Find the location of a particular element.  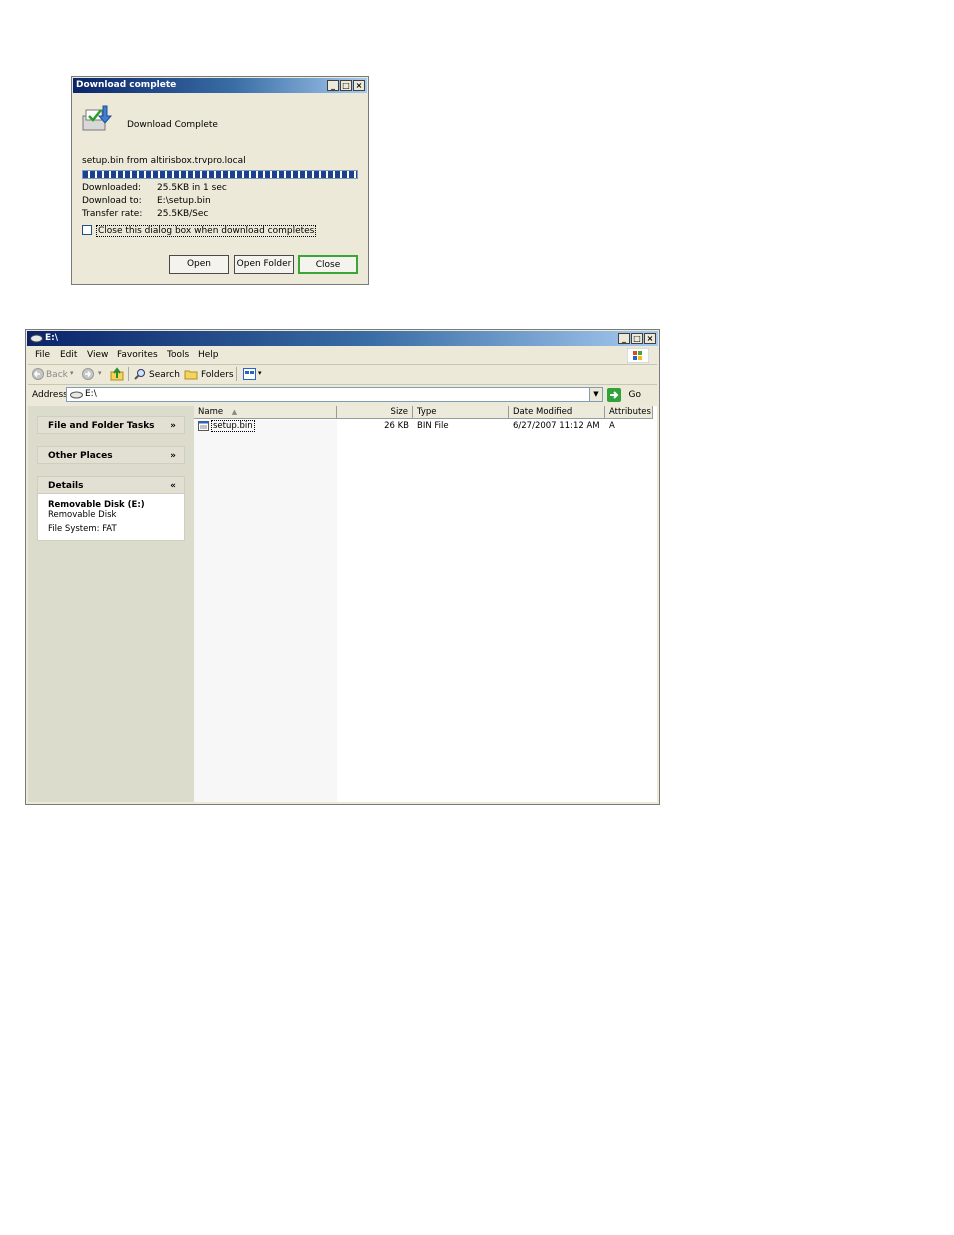

file-name-cell: setup.bin is located at coordinates (233, 426).